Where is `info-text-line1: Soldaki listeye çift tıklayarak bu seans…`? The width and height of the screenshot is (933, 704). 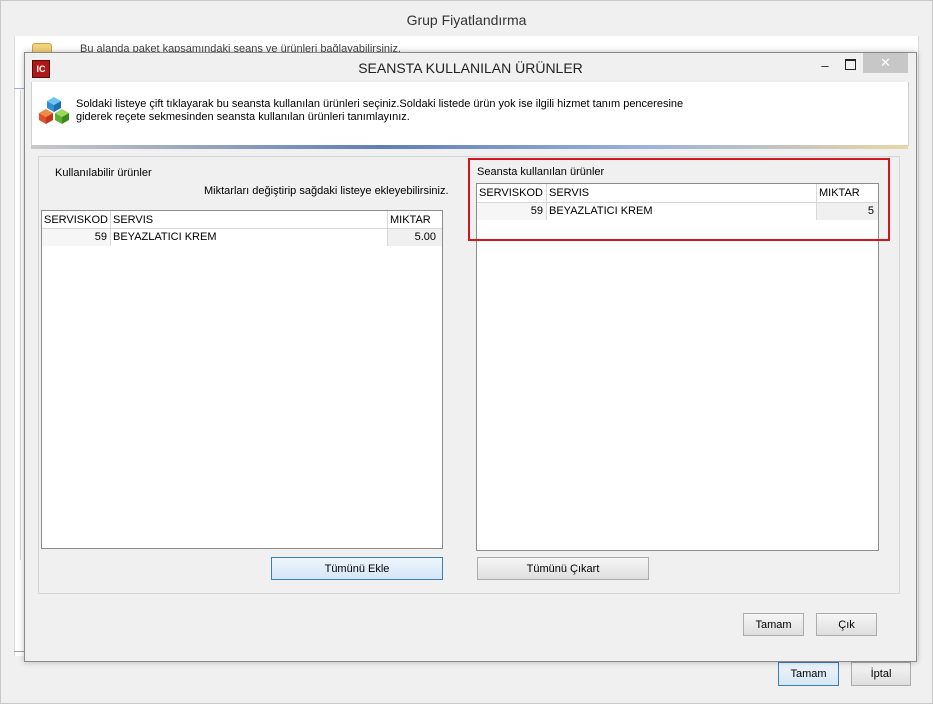
info-text-line1: Soldaki listeye çift tıklayarak bu seans… is located at coordinates (380, 104).